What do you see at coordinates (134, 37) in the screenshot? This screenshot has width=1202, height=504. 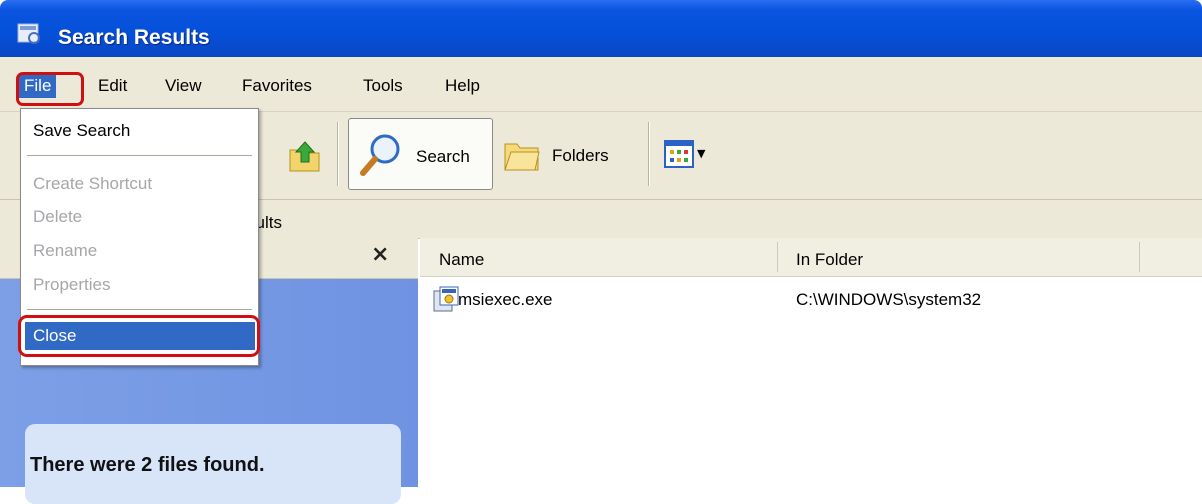 I see `window-title: Search Results` at bounding box center [134, 37].